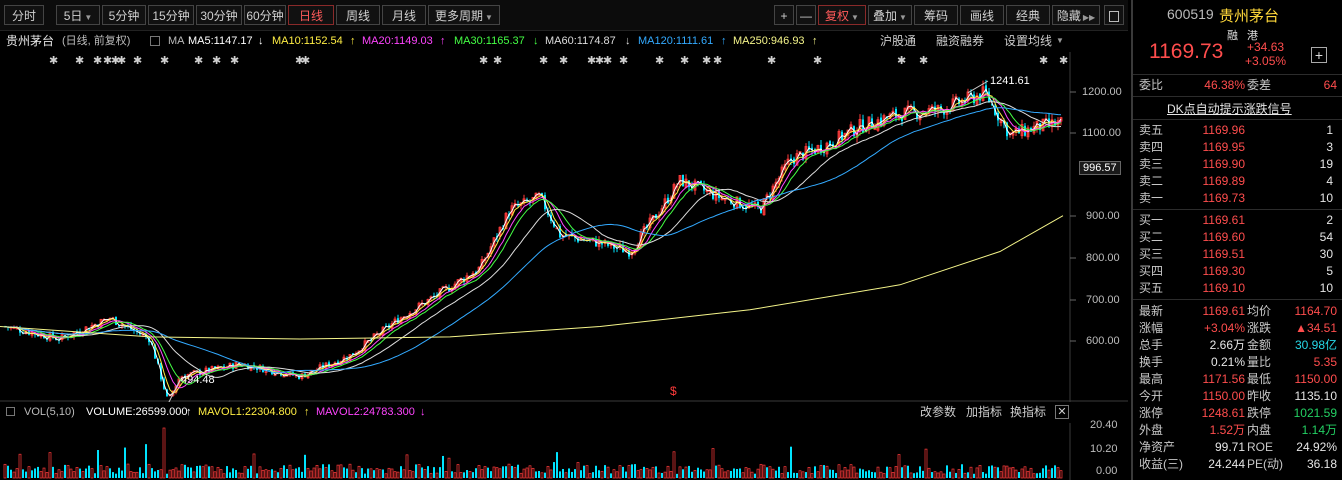  Describe the element at coordinates (1319, 55) in the screenshot. I see `add-watchlist-button: +` at that location.